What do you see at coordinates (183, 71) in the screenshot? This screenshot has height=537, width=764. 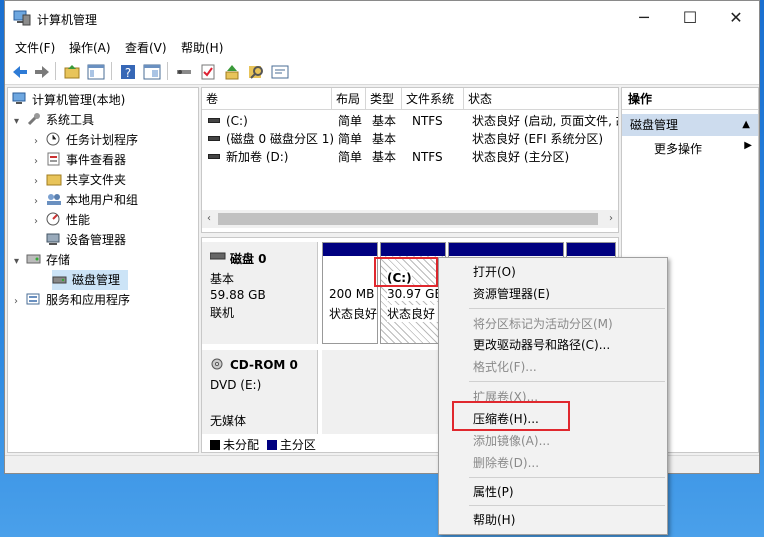 I see `connect-icon` at bounding box center [183, 71].